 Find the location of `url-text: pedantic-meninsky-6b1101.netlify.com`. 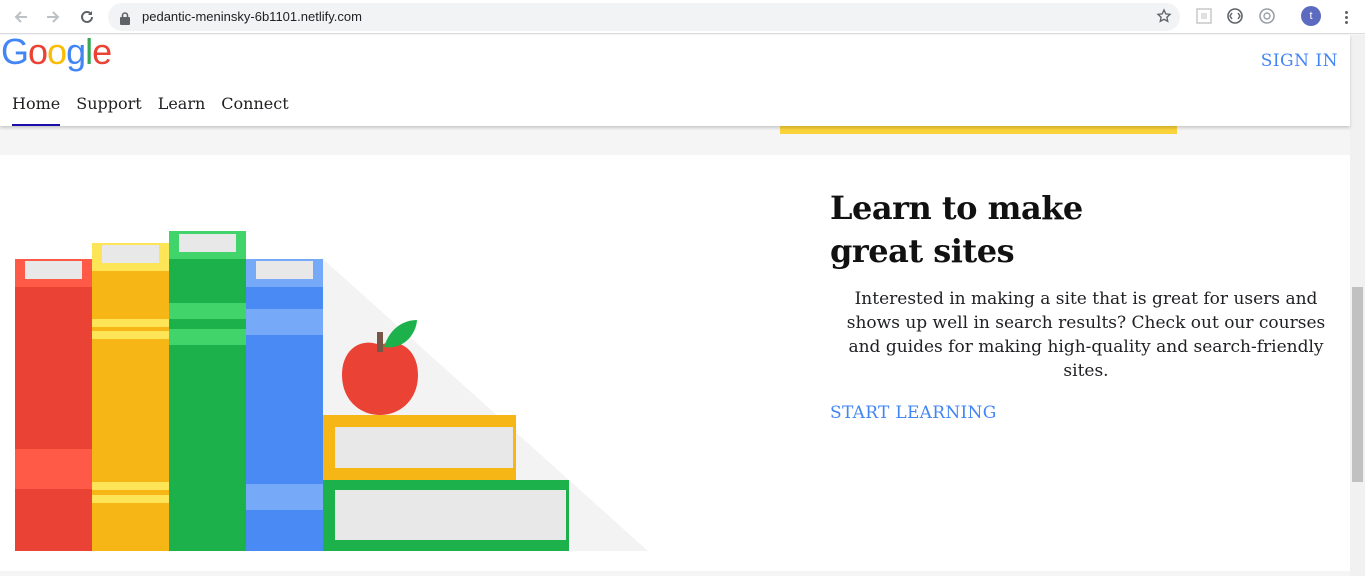

url-text: pedantic-meninsky-6b1101.netlify.com is located at coordinates (252, 16).